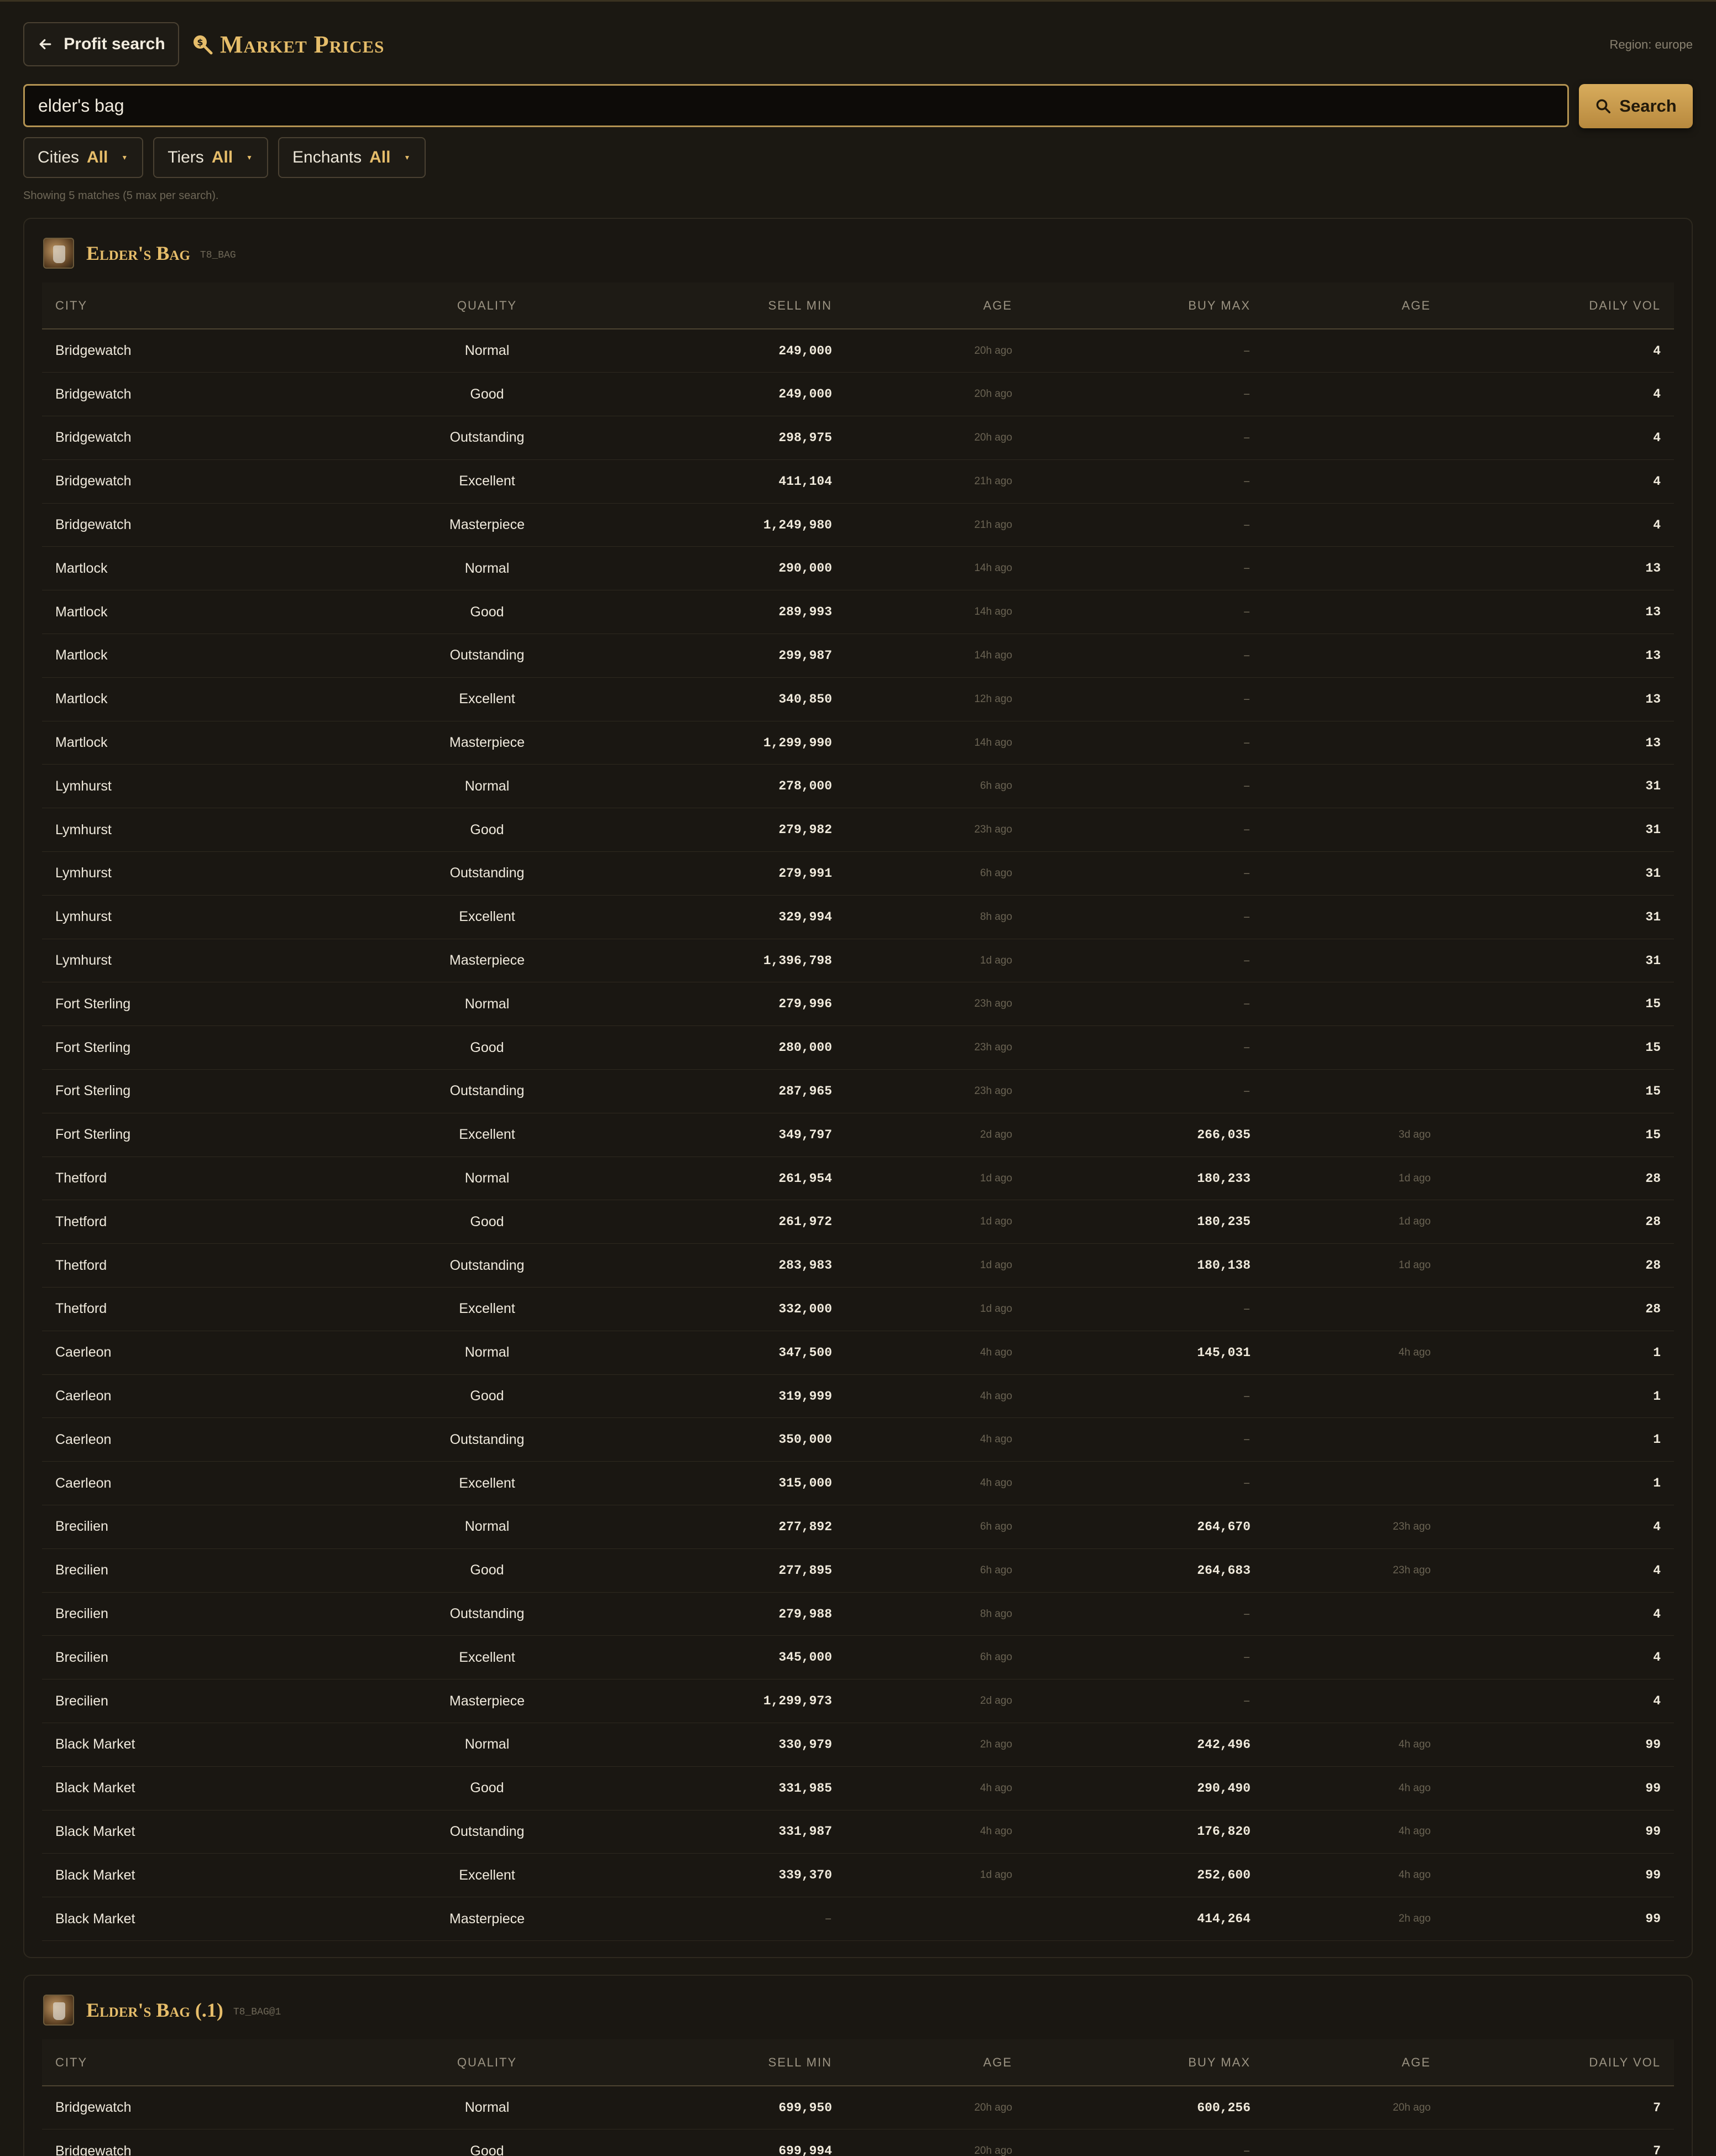 The width and height of the screenshot is (1716, 2156). Describe the element at coordinates (858, 1005) in the screenshot. I see `table-row: Fort Sterling Normal 279,996 23h ago – 15` at that location.